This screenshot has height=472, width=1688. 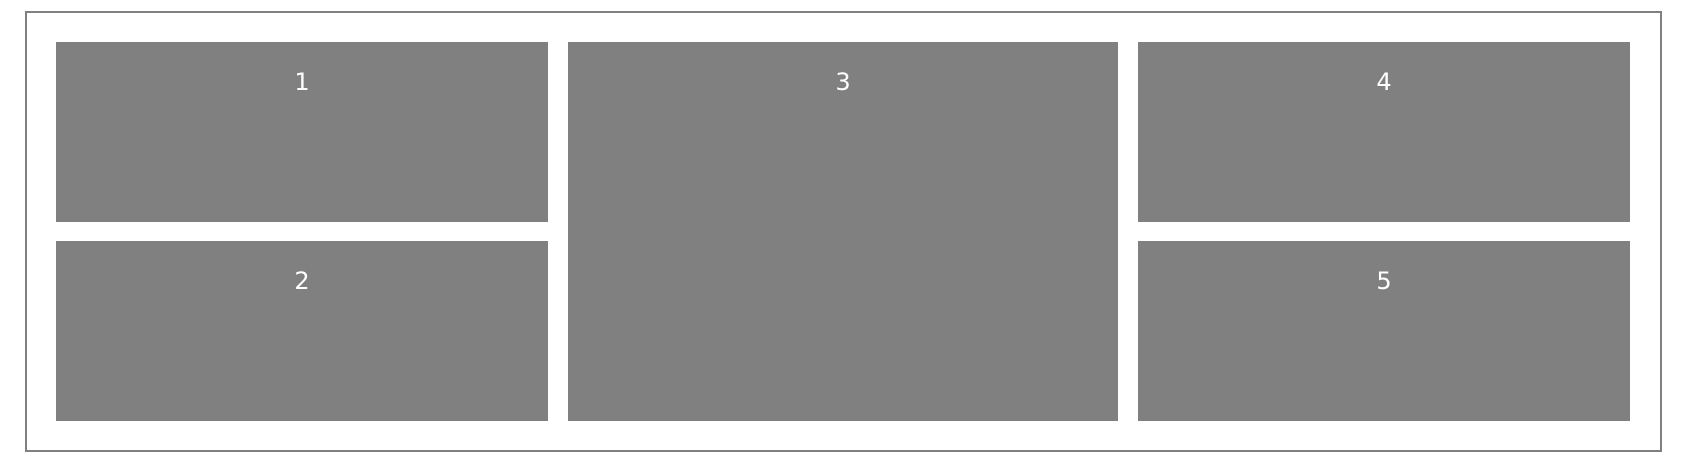 I want to click on grid-cell-4: 4, so click(x=1384, y=132).